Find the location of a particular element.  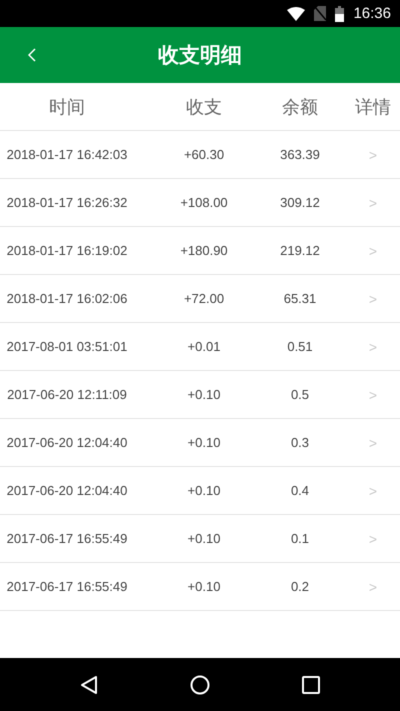

back-icon is located at coordinates (89, 684).